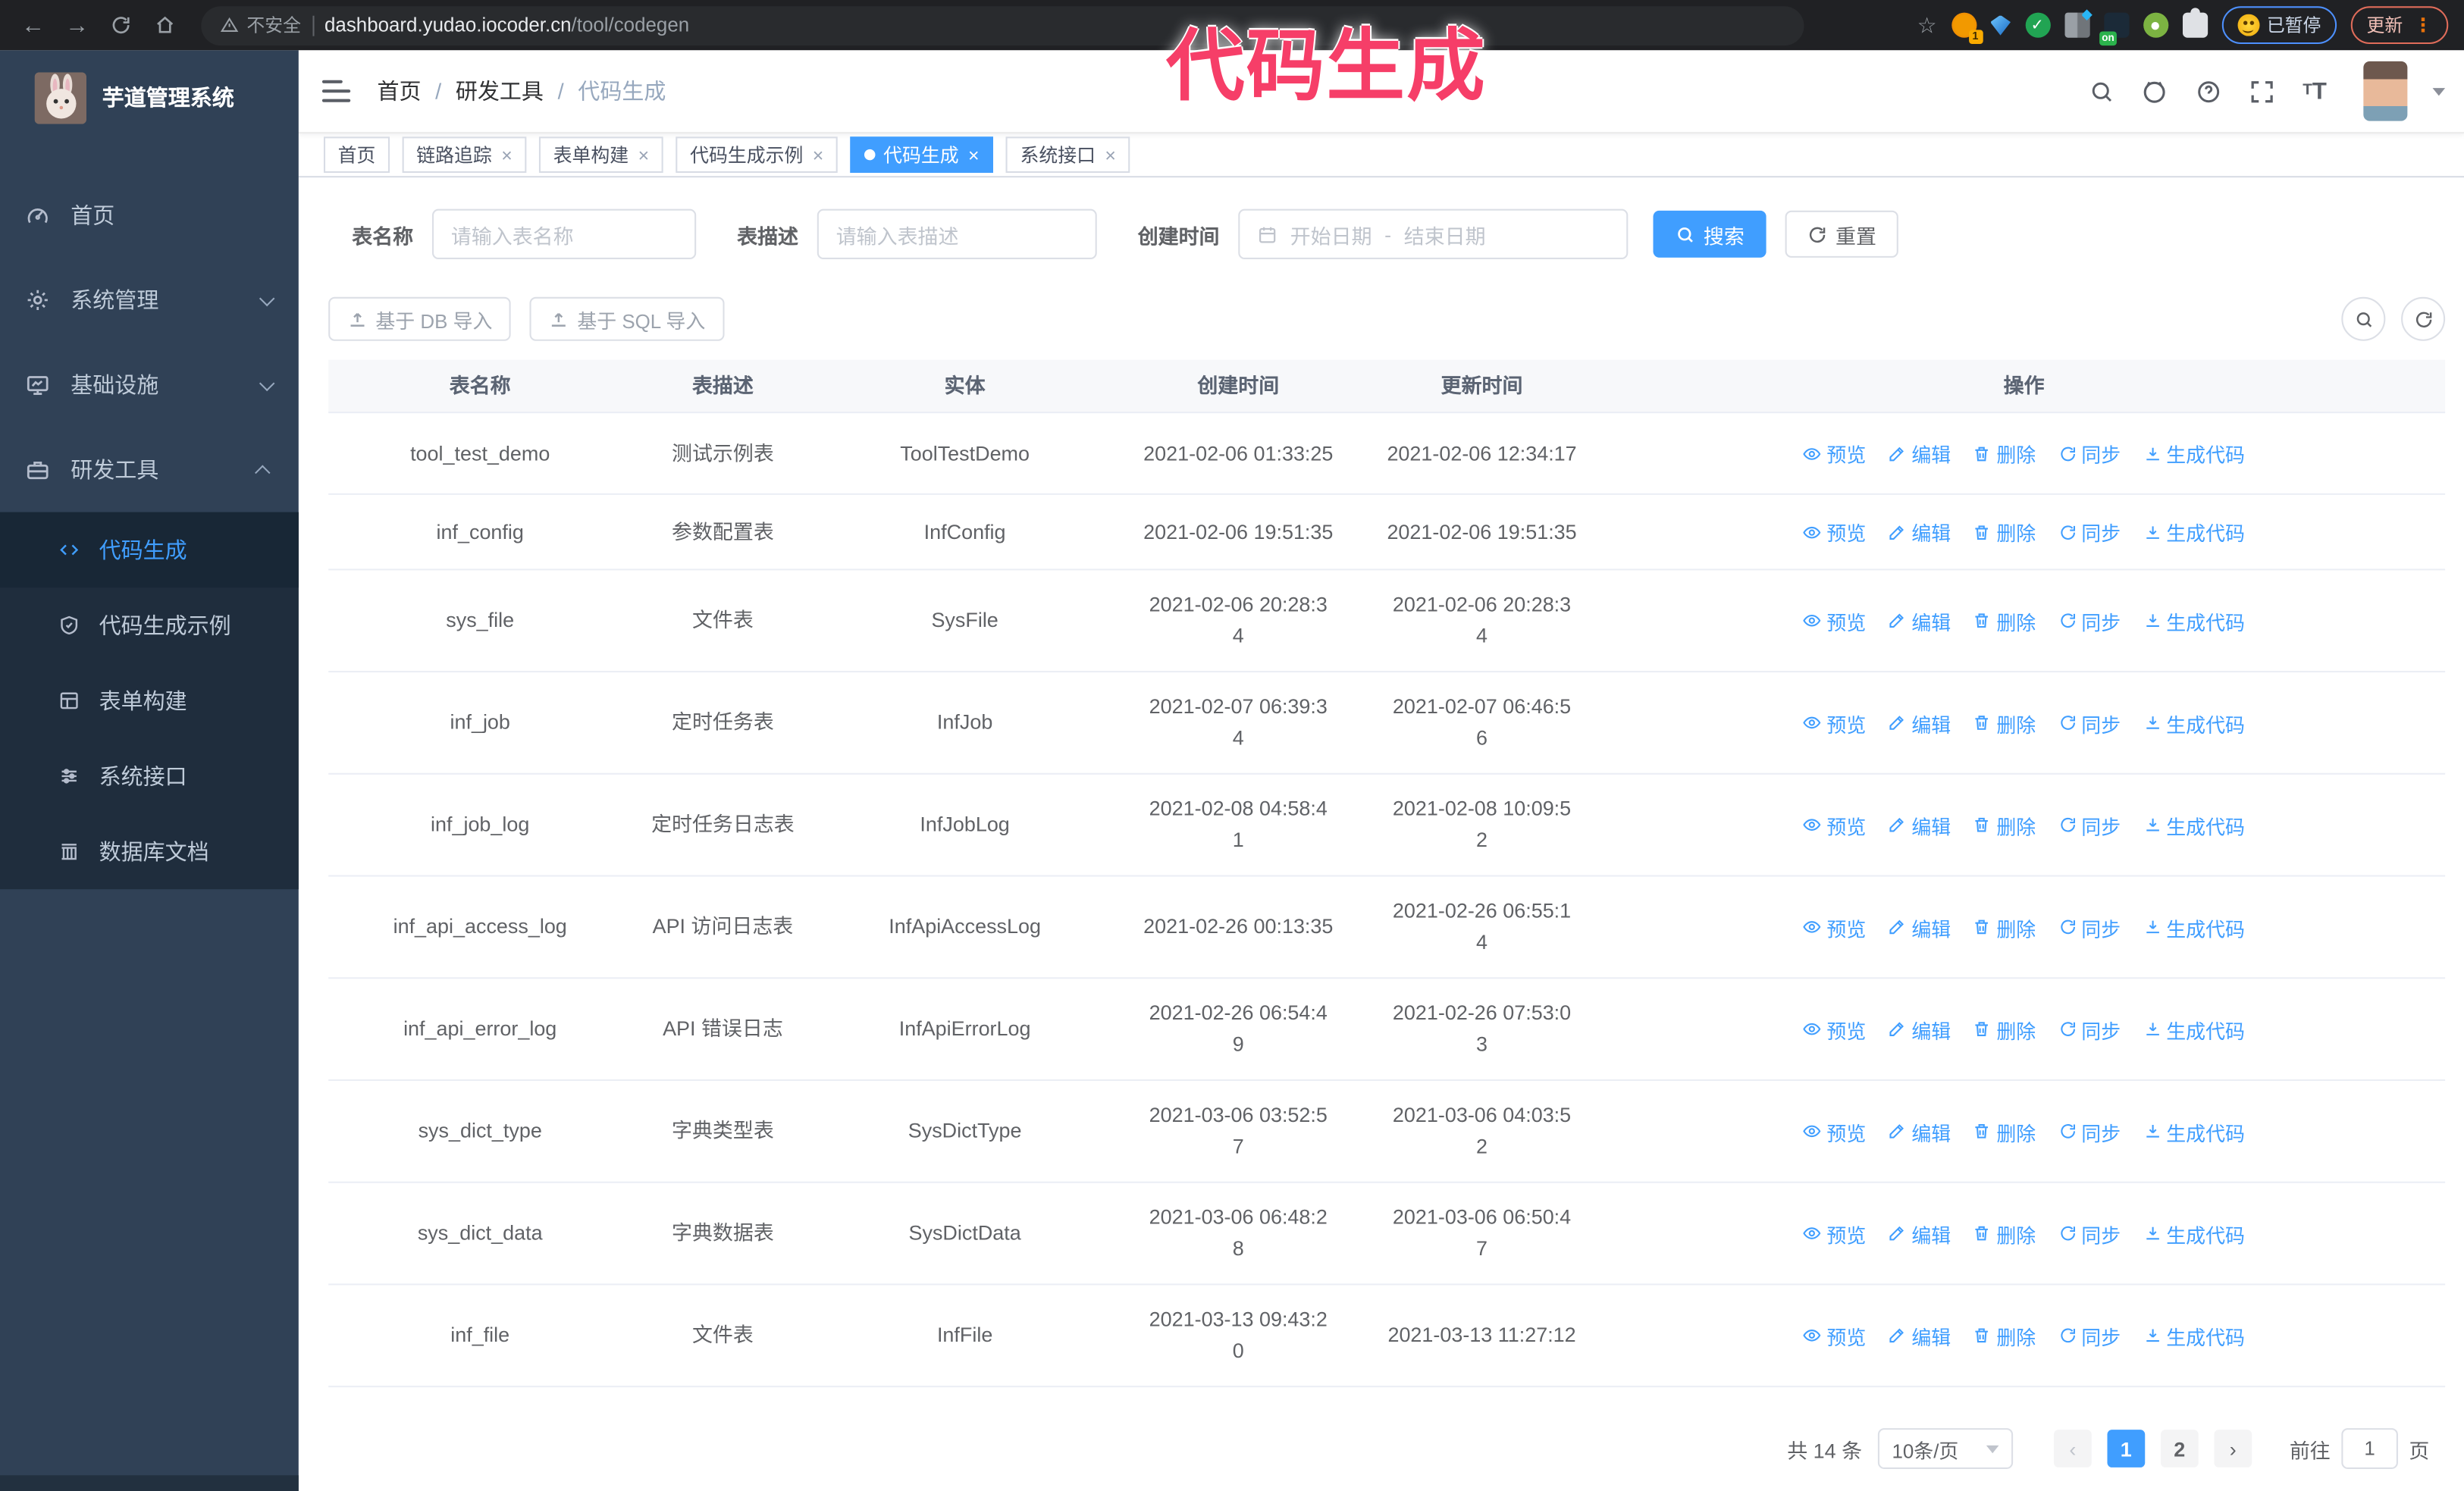 Image resolution: width=2464 pixels, height=1491 pixels. What do you see at coordinates (165, 25) in the screenshot?
I see `browser-home-icon` at bounding box center [165, 25].